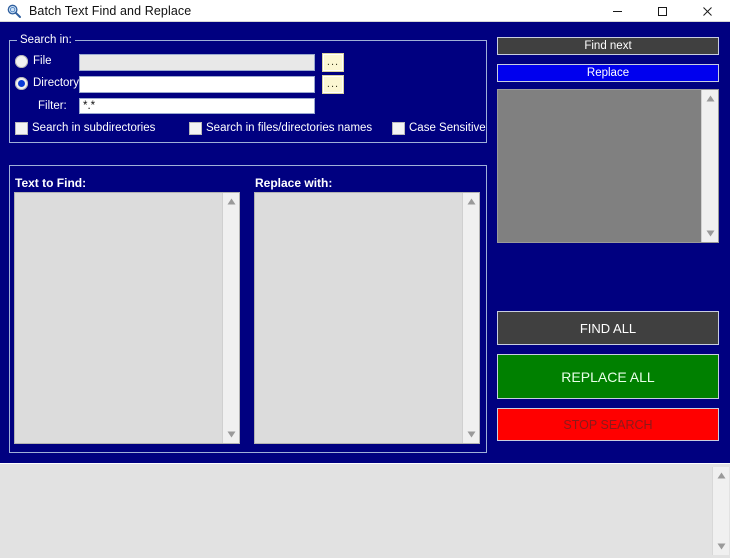 Image resolution: width=730 pixels, height=558 pixels. Describe the element at coordinates (21, 128) in the screenshot. I see `checkbox-search-subdirectories` at that location.